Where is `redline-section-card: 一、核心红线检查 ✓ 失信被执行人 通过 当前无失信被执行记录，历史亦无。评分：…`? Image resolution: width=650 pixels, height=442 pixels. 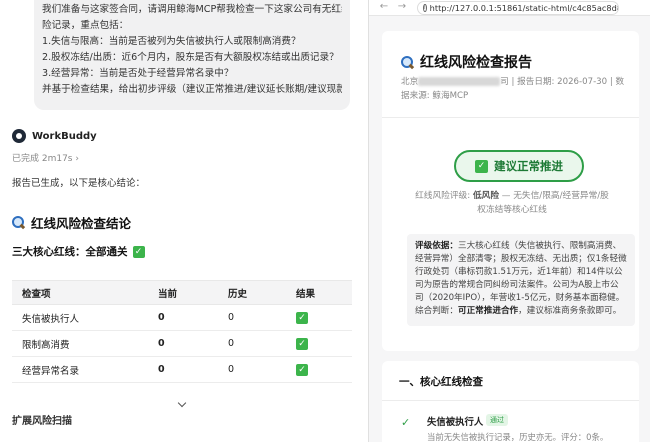 redline-section-card: 一、核心红线检查 ✓ 失信被执行人 通过 当前无失信被执行记录，历史亦无。评分：… is located at coordinates (510, 401).